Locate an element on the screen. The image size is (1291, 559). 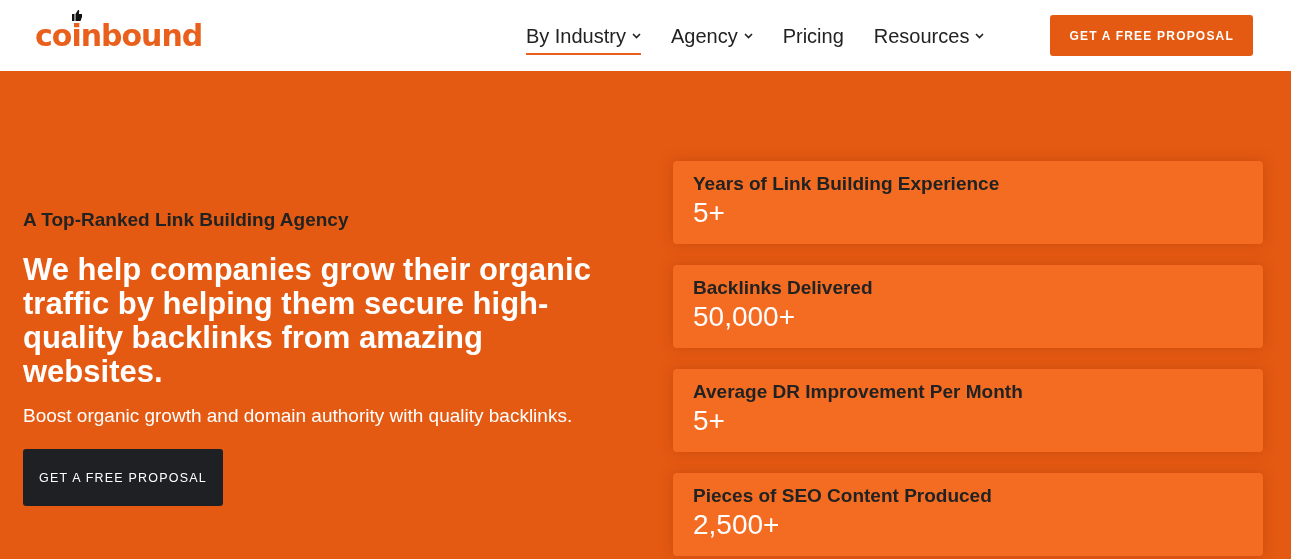
headline: We help companies grow their organic traffic by helping them secure high-quality backlinks from amazing websites. is located at coordinates (307, 321).